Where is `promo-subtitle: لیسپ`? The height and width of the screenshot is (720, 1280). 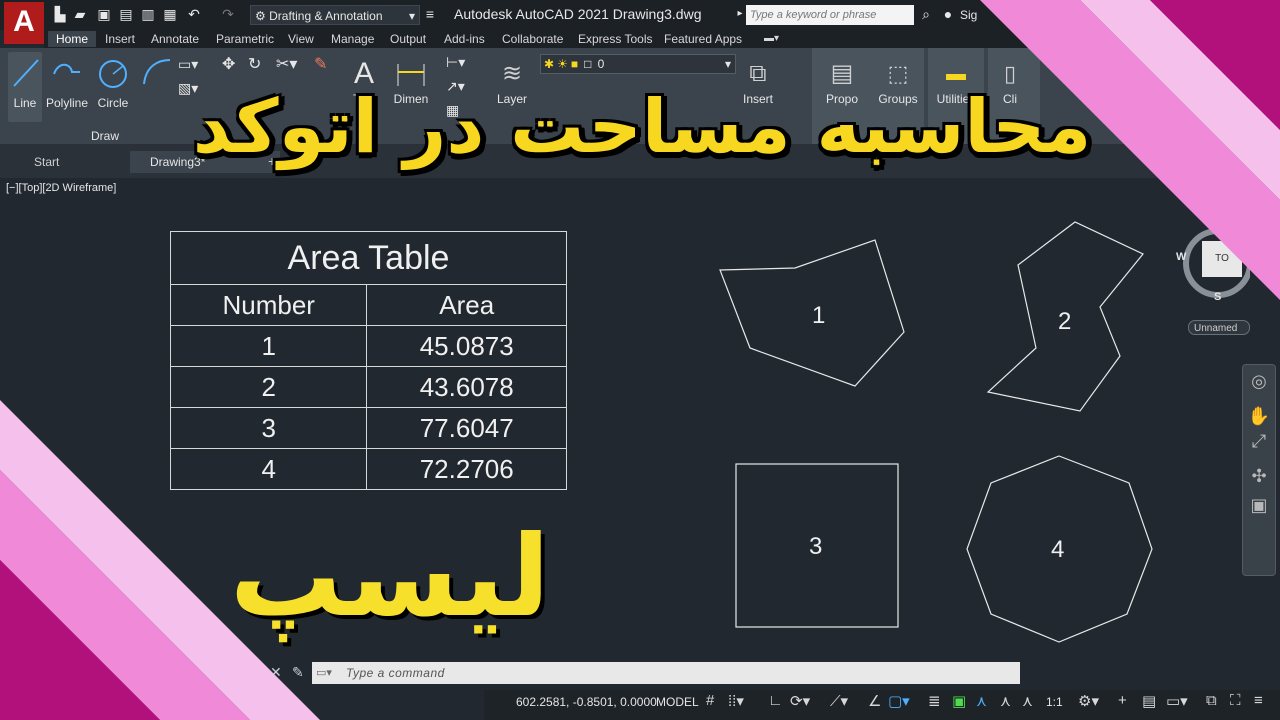
promo-subtitle: لیسپ is located at coordinates (389, 577).